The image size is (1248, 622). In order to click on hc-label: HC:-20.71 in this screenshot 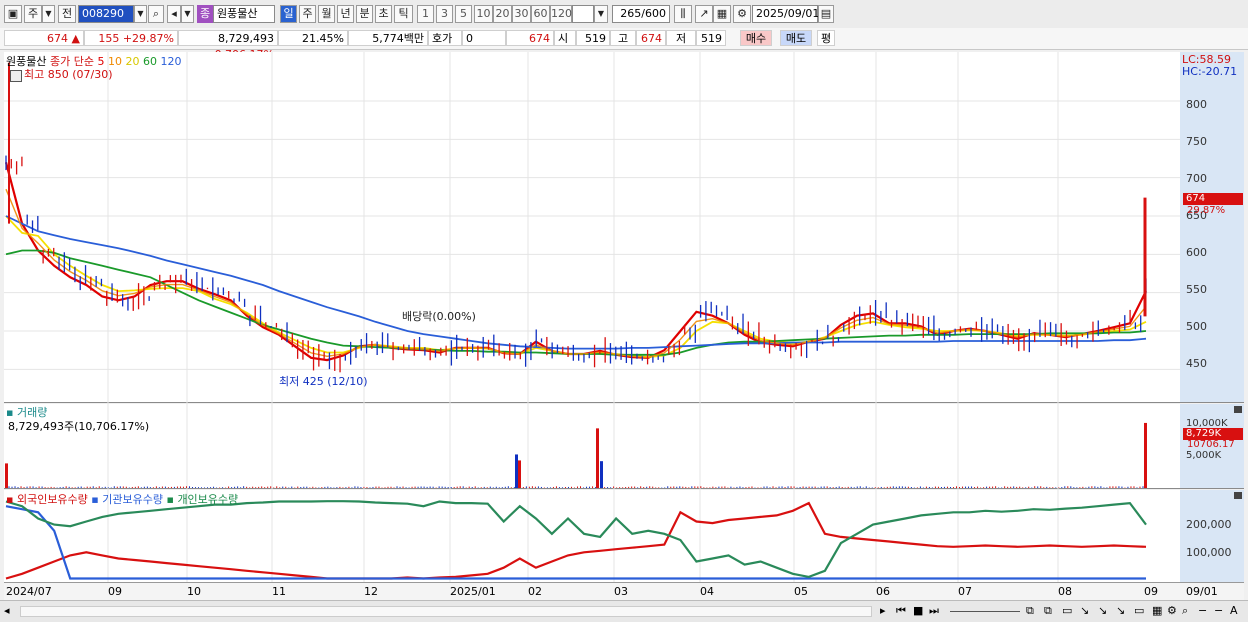, I will do `click(1210, 71)`.